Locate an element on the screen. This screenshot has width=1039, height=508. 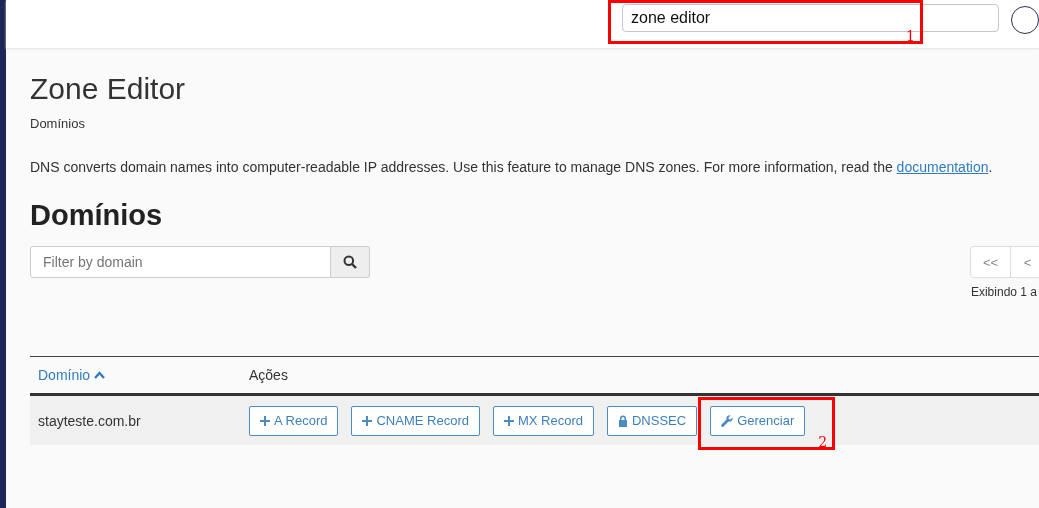
action-button: A Record is located at coordinates (294, 420).